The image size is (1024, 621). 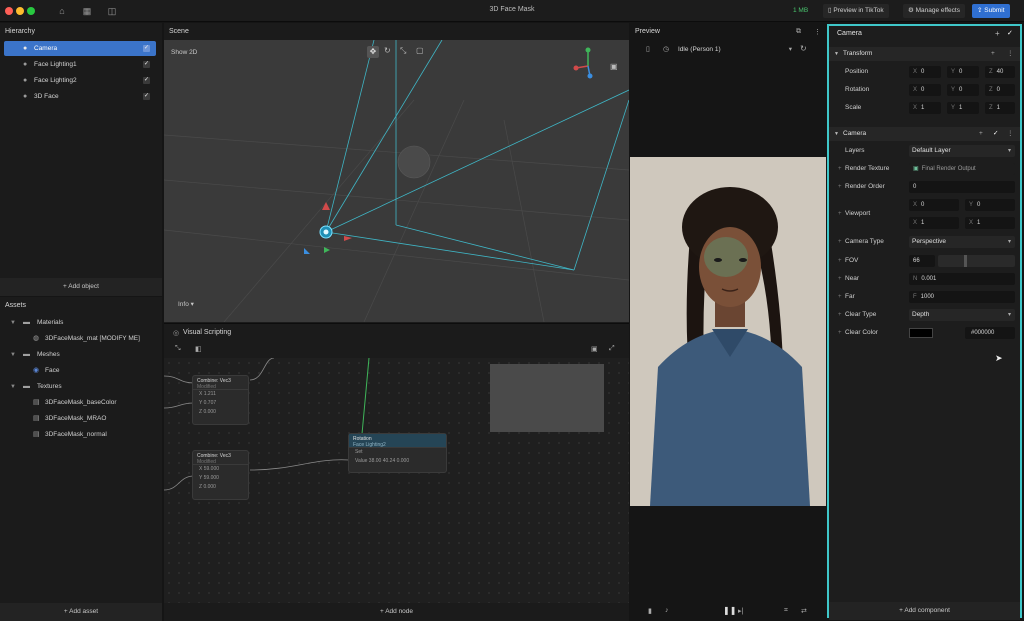 What do you see at coordinates (80, 96) in the screenshot?
I see `hierarchy-item-3d-face: ● 3D Face ✓` at bounding box center [80, 96].